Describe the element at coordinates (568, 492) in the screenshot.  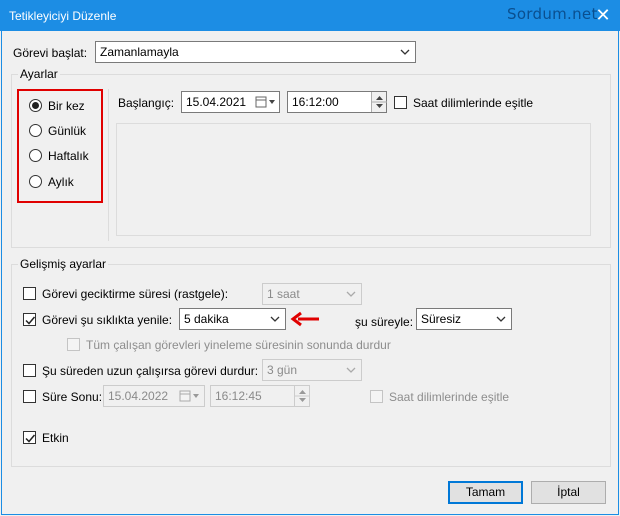
I see `cancel-button: İptal` at that location.